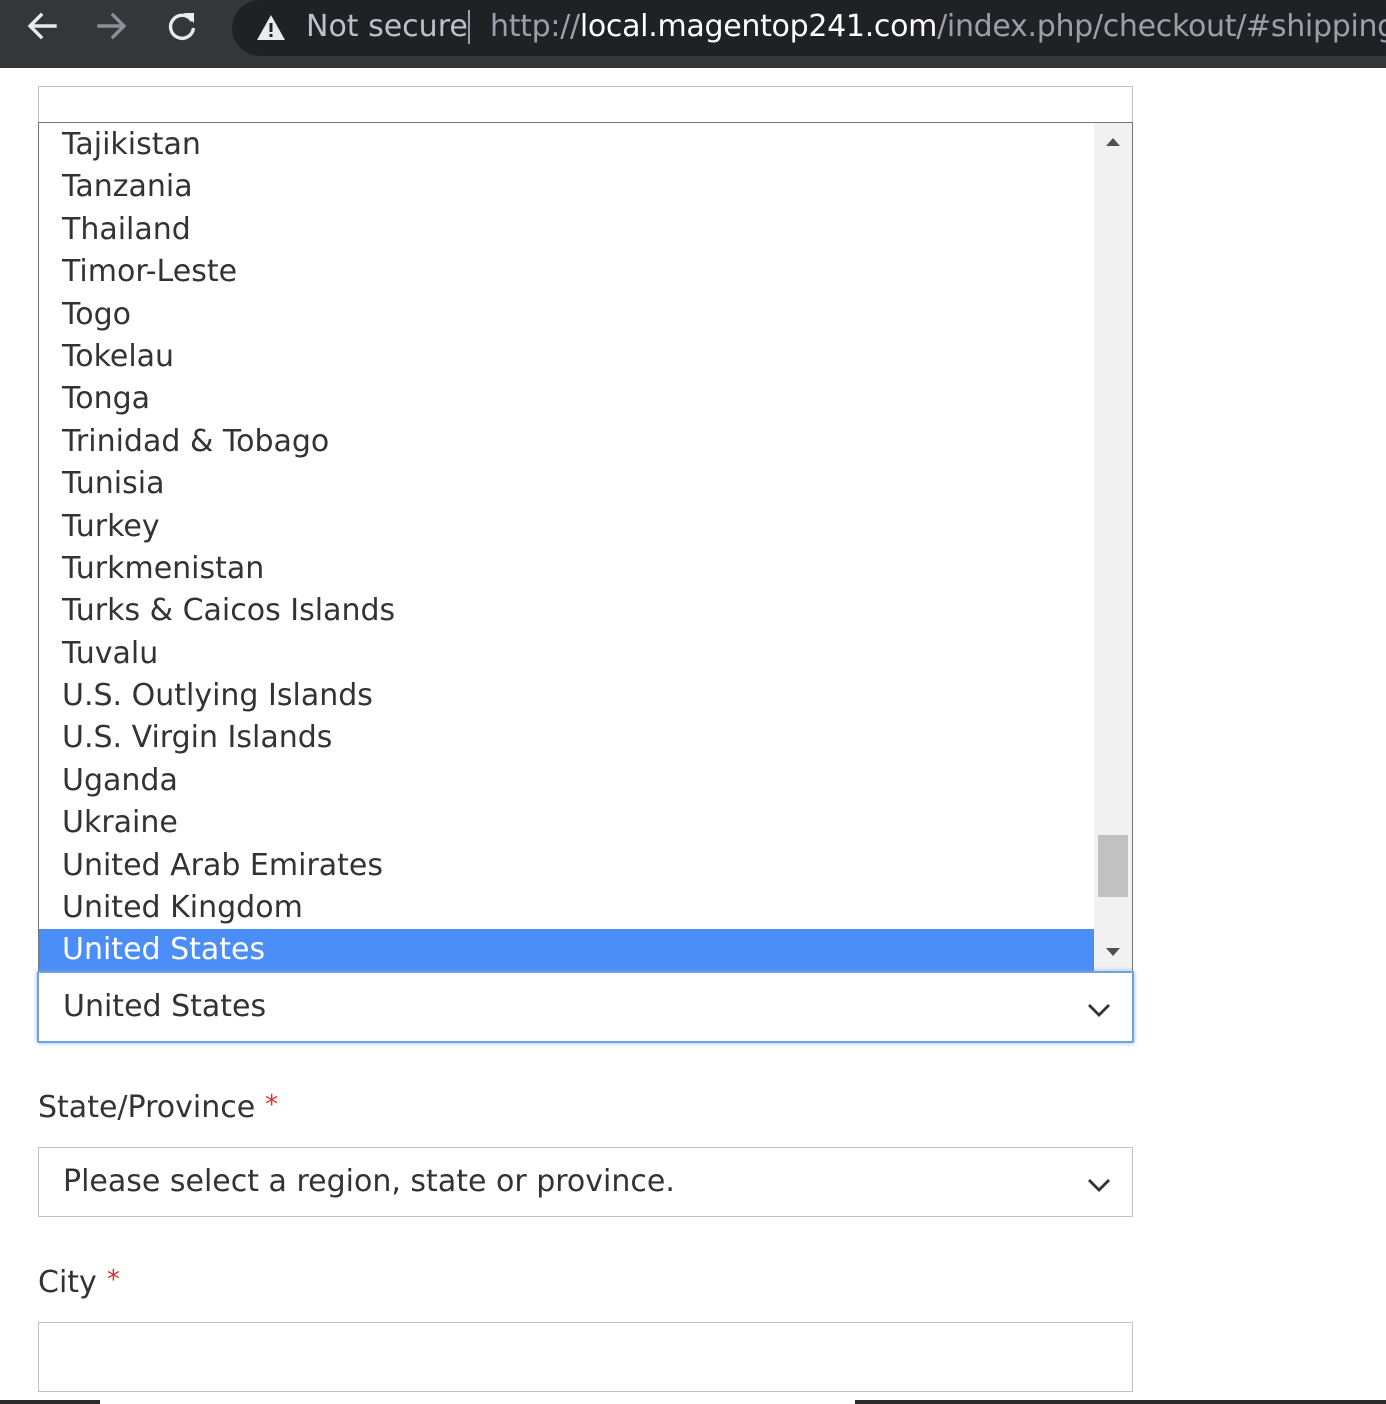 The width and height of the screenshot is (1386, 1404). Describe the element at coordinates (567, 738) in the screenshot. I see `country-option: U.S. Virgin Islands` at that location.